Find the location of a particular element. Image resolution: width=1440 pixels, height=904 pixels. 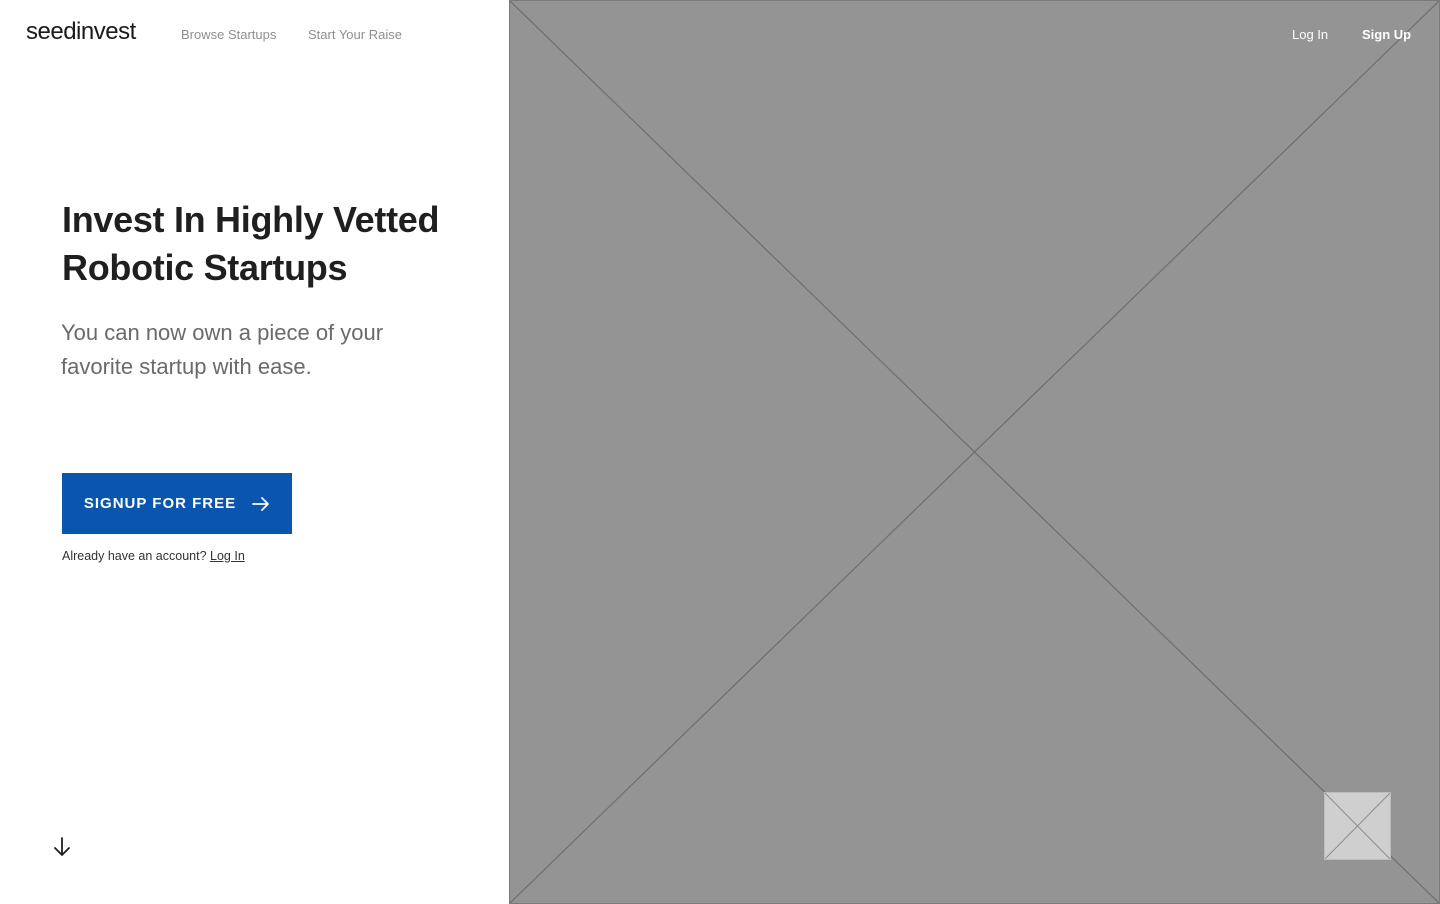

header-signup-link: Sign Up is located at coordinates (1386, 35).